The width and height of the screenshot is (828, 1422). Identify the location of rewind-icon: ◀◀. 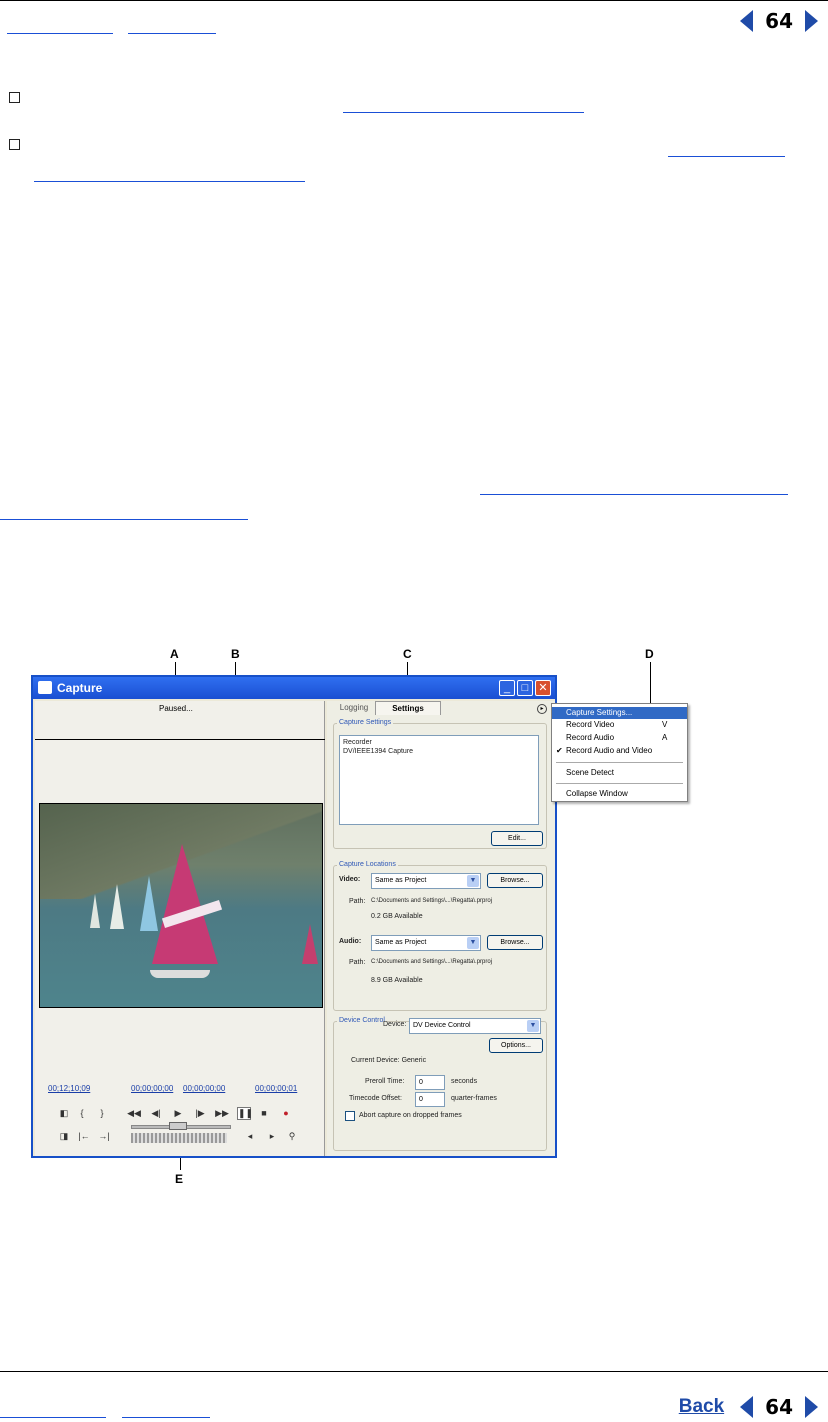
(134, 1113).